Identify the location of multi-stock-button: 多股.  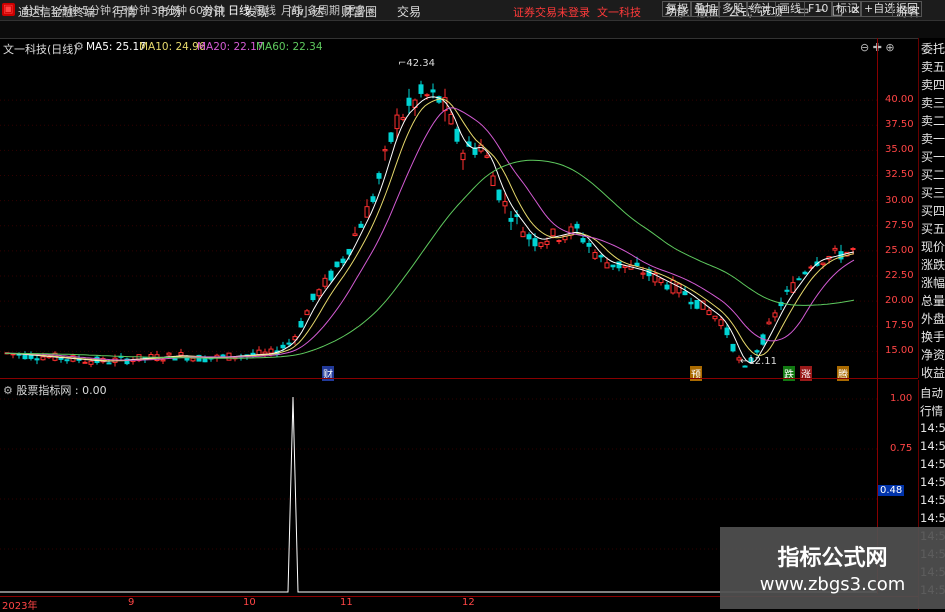
(733, 9).